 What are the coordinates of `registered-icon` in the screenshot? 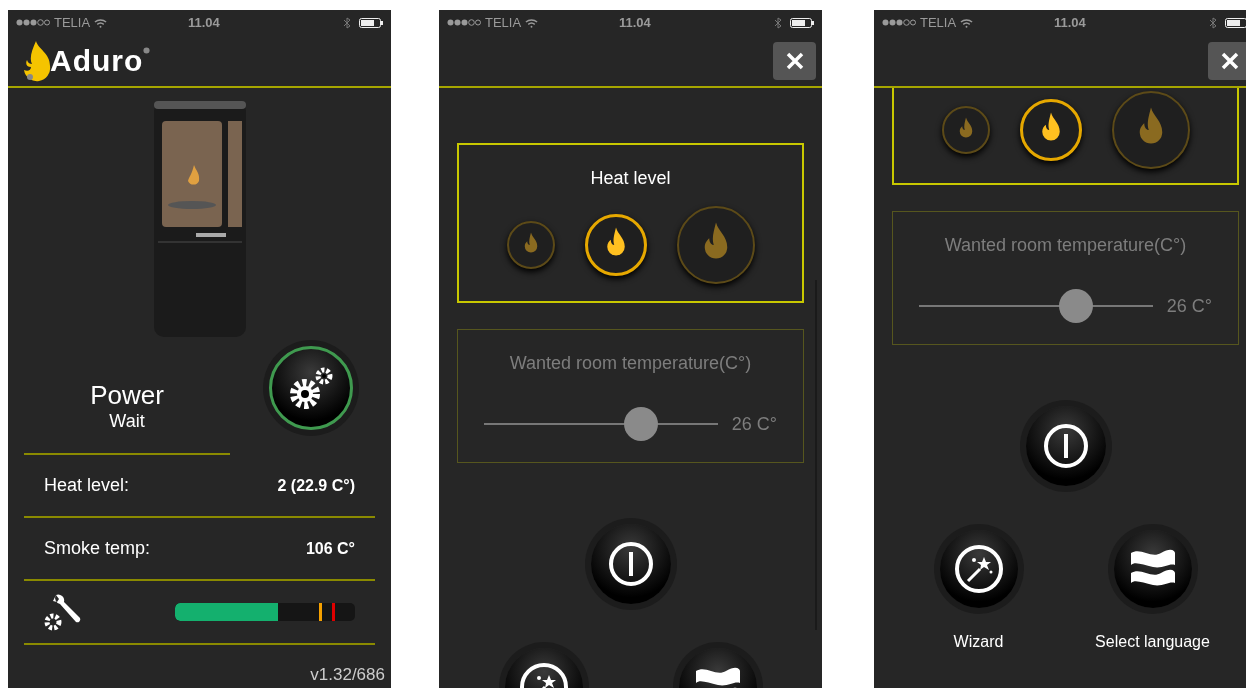 It's located at (147, 50).